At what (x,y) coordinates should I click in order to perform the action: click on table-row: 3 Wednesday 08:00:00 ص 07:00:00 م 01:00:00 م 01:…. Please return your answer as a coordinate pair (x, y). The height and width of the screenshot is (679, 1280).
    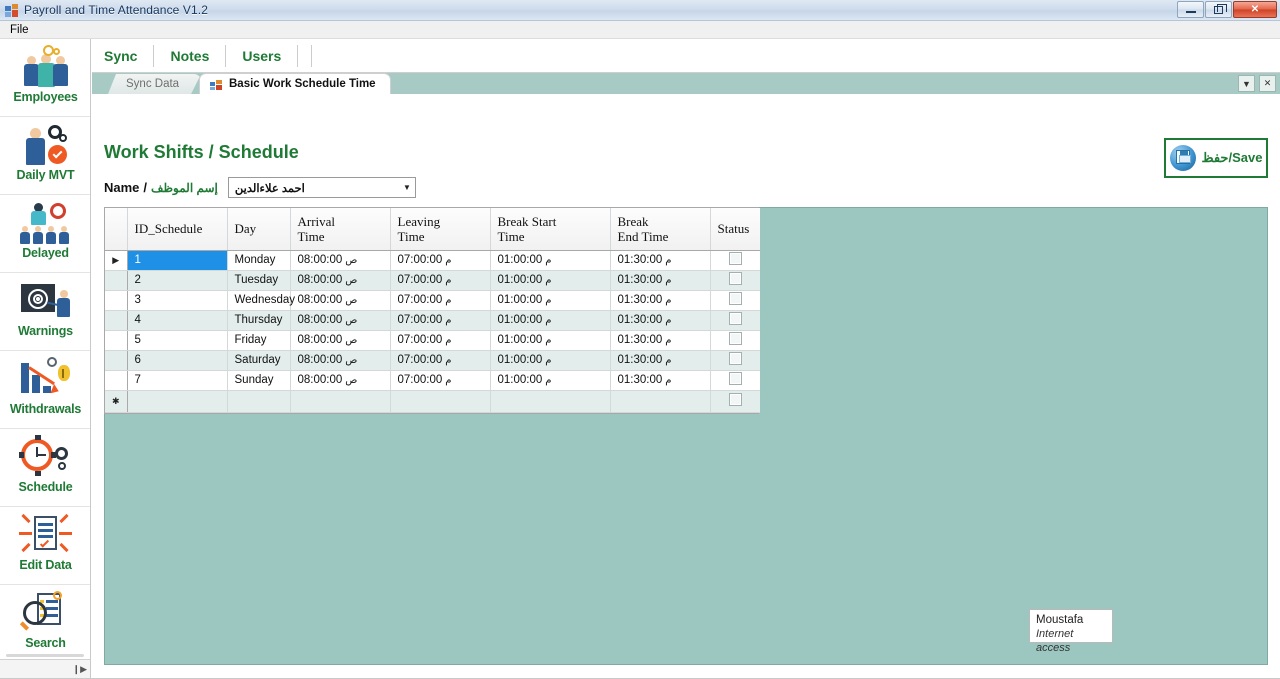
    Looking at the image, I should click on (432, 300).